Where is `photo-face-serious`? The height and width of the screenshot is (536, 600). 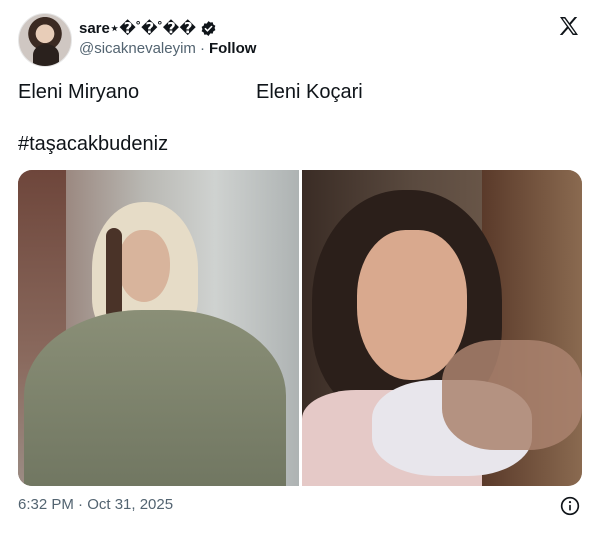
photo-face-serious is located at coordinates (411, 305).